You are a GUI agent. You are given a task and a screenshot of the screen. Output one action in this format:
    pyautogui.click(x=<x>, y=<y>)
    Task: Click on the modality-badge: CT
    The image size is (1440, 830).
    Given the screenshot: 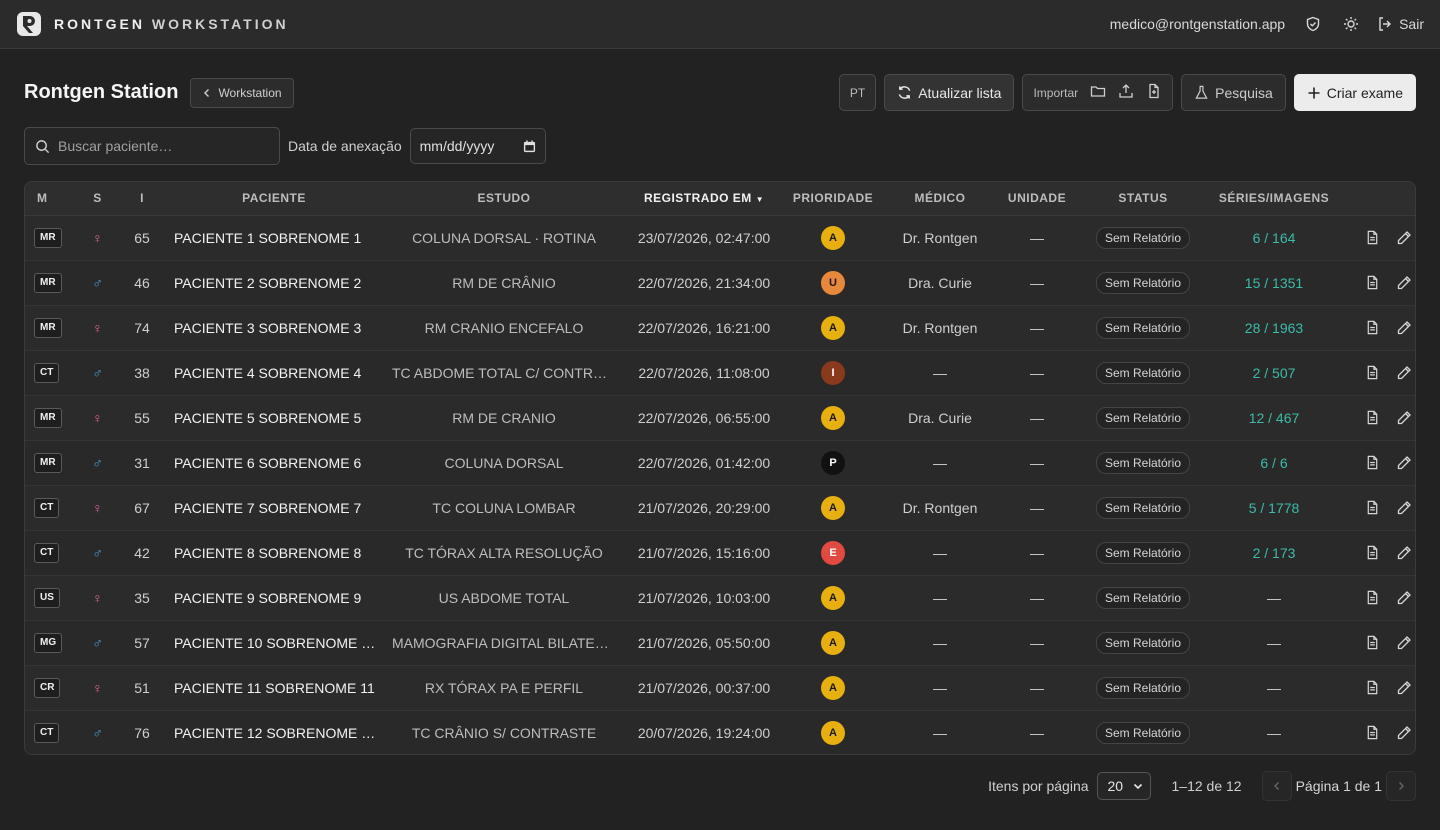 What is the action you would take?
    pyautogui.click(x=47, y=733)
    